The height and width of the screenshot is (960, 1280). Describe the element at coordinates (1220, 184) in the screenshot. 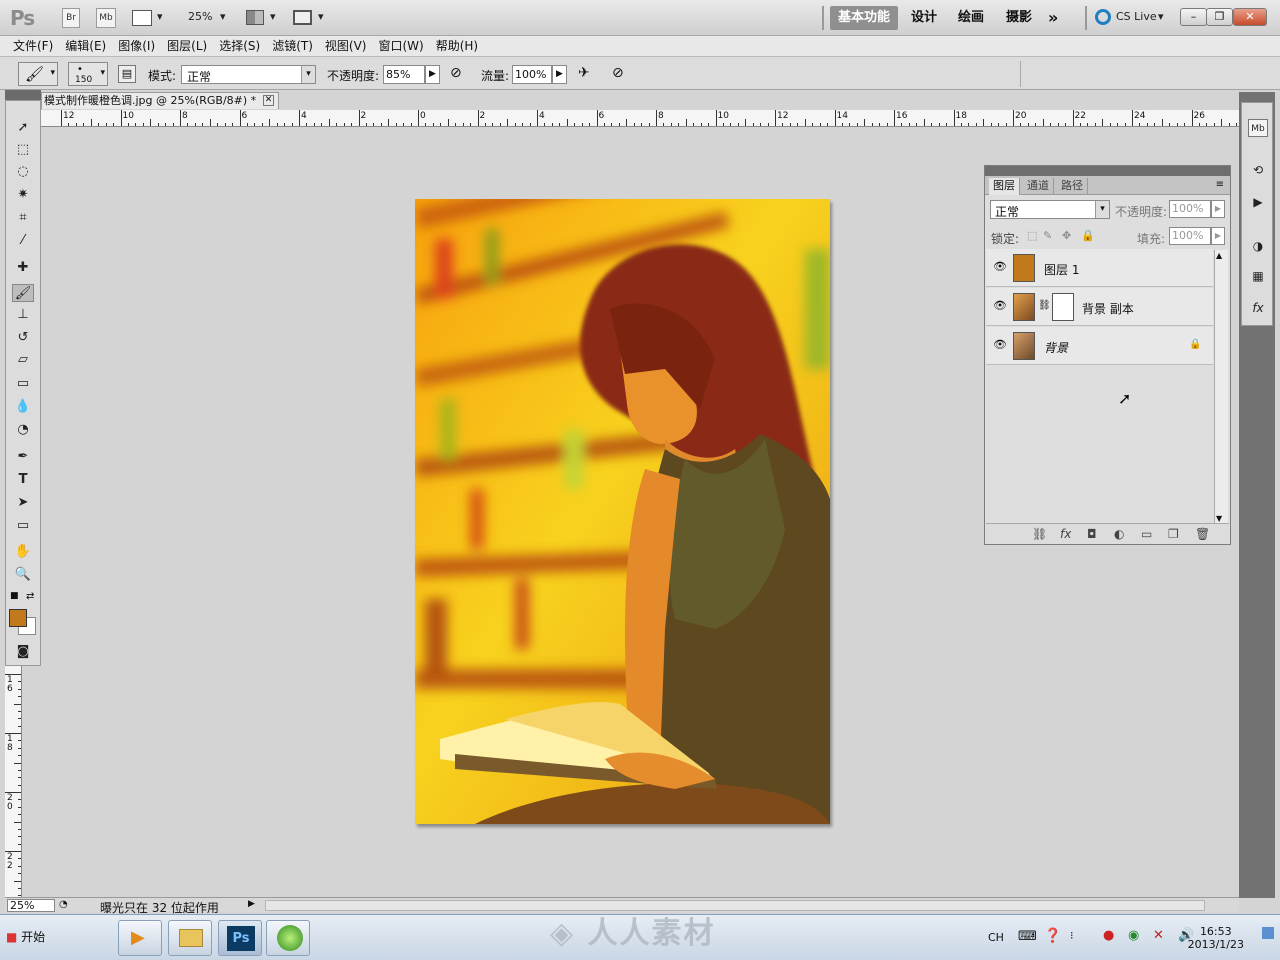

I see `panel-menu-icon: ≡` at that location.